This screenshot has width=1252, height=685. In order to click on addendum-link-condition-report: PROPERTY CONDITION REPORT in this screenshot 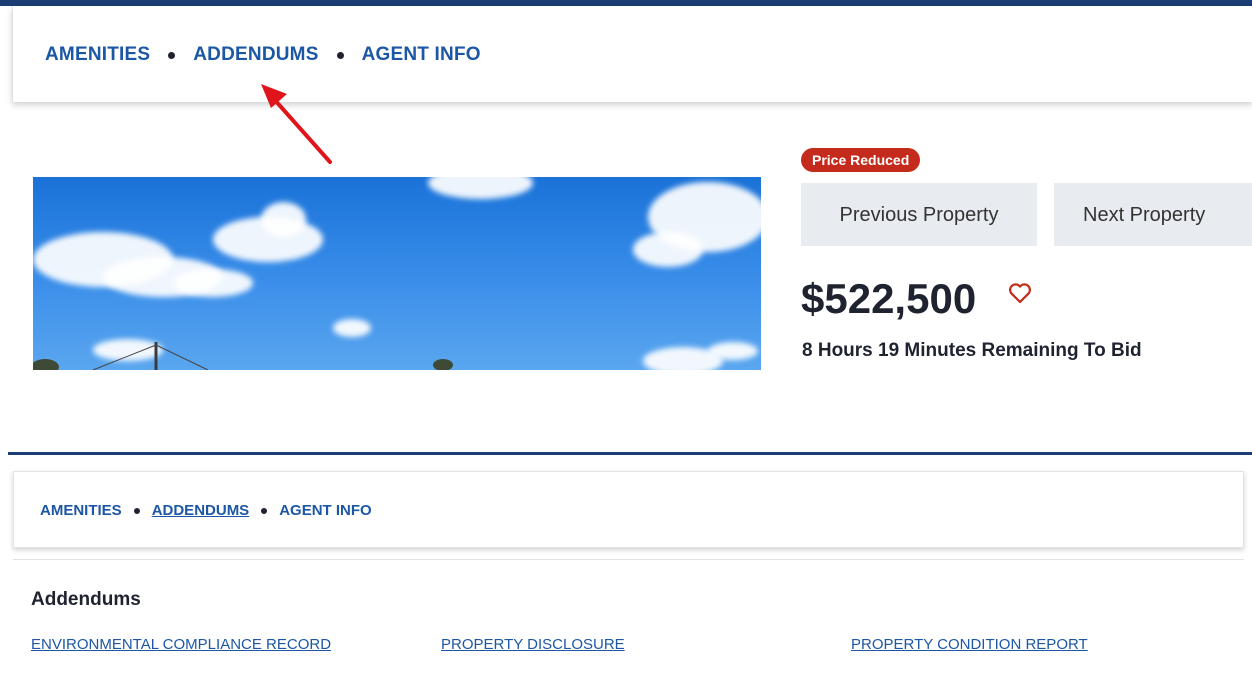, I will do `click(969, 644)`.